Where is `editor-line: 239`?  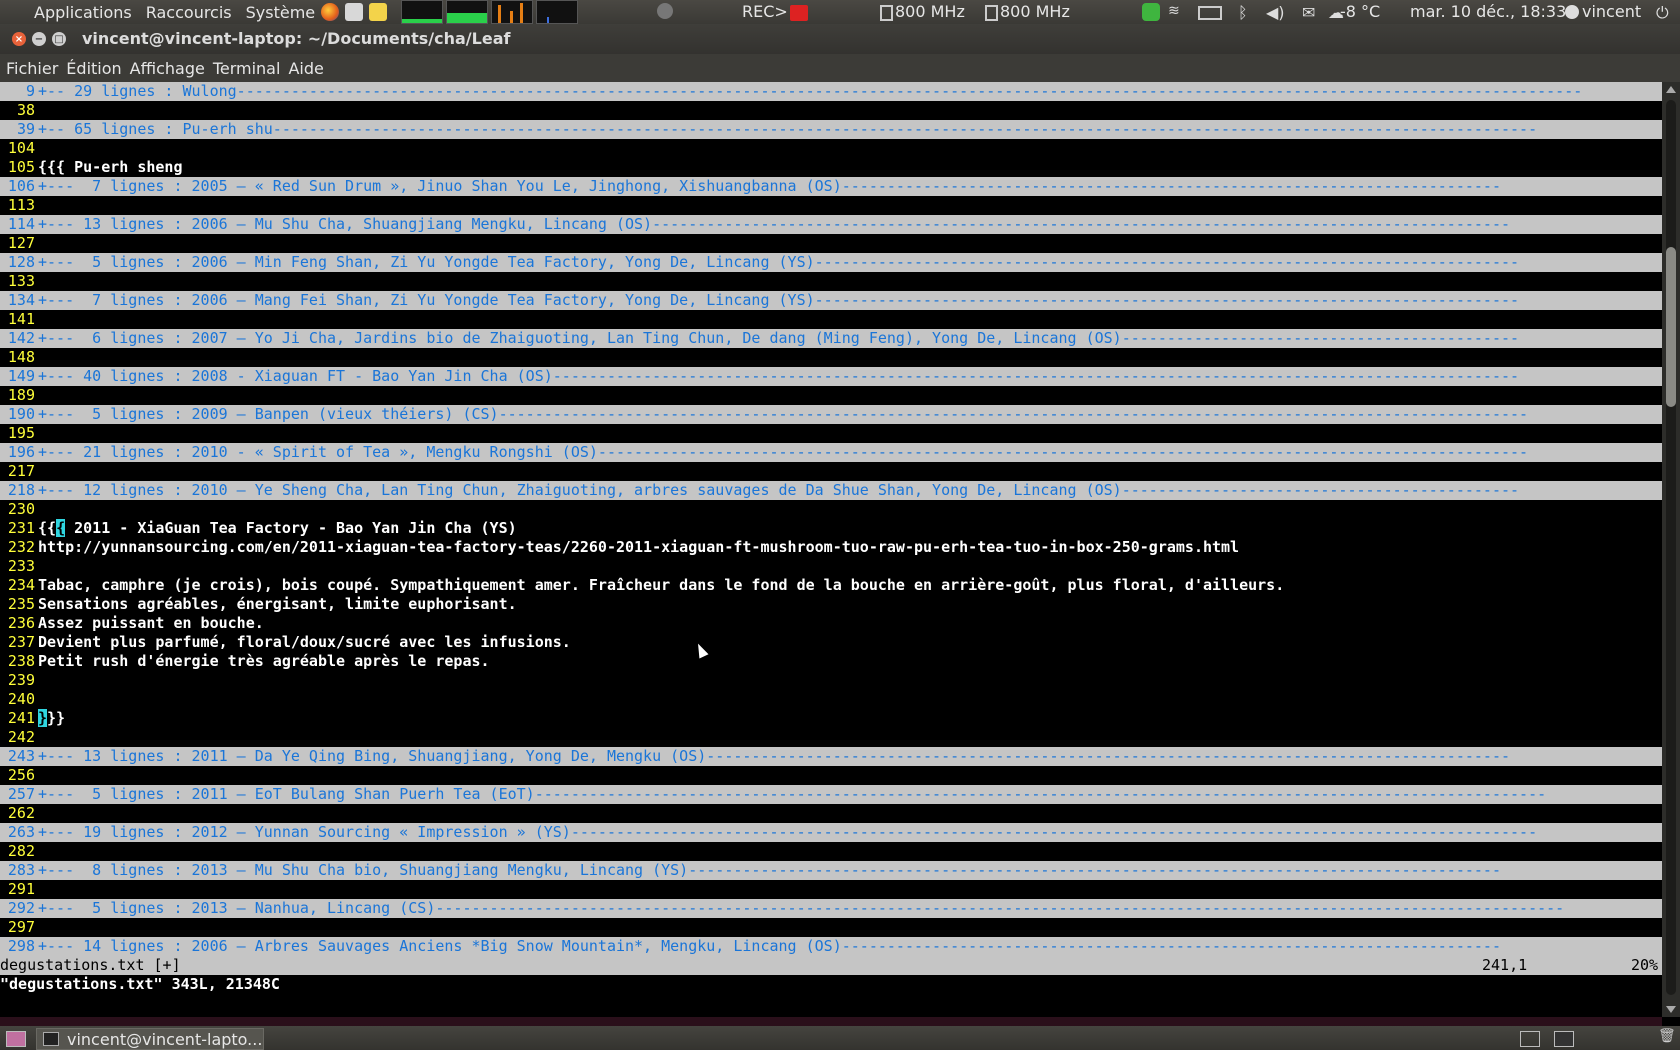 editor-line: 239 is located at coordinates (831, 680).